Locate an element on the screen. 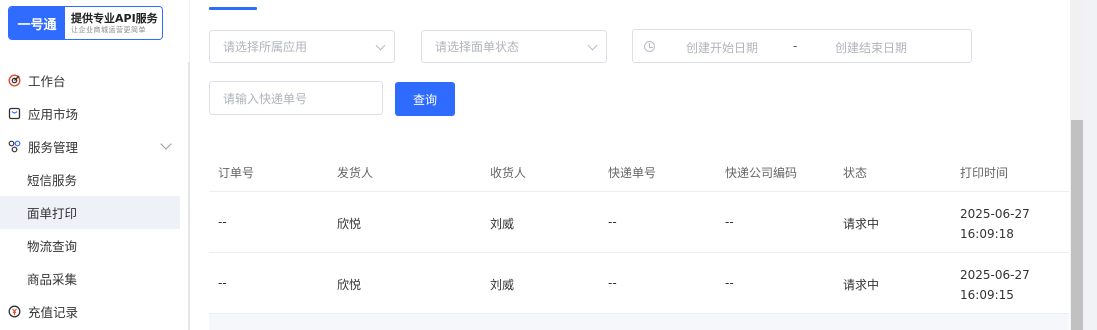 This screenshot has height=330, width=1097. sidebar-item-service-management: 服务管理 is located at coordinates (94, 146).